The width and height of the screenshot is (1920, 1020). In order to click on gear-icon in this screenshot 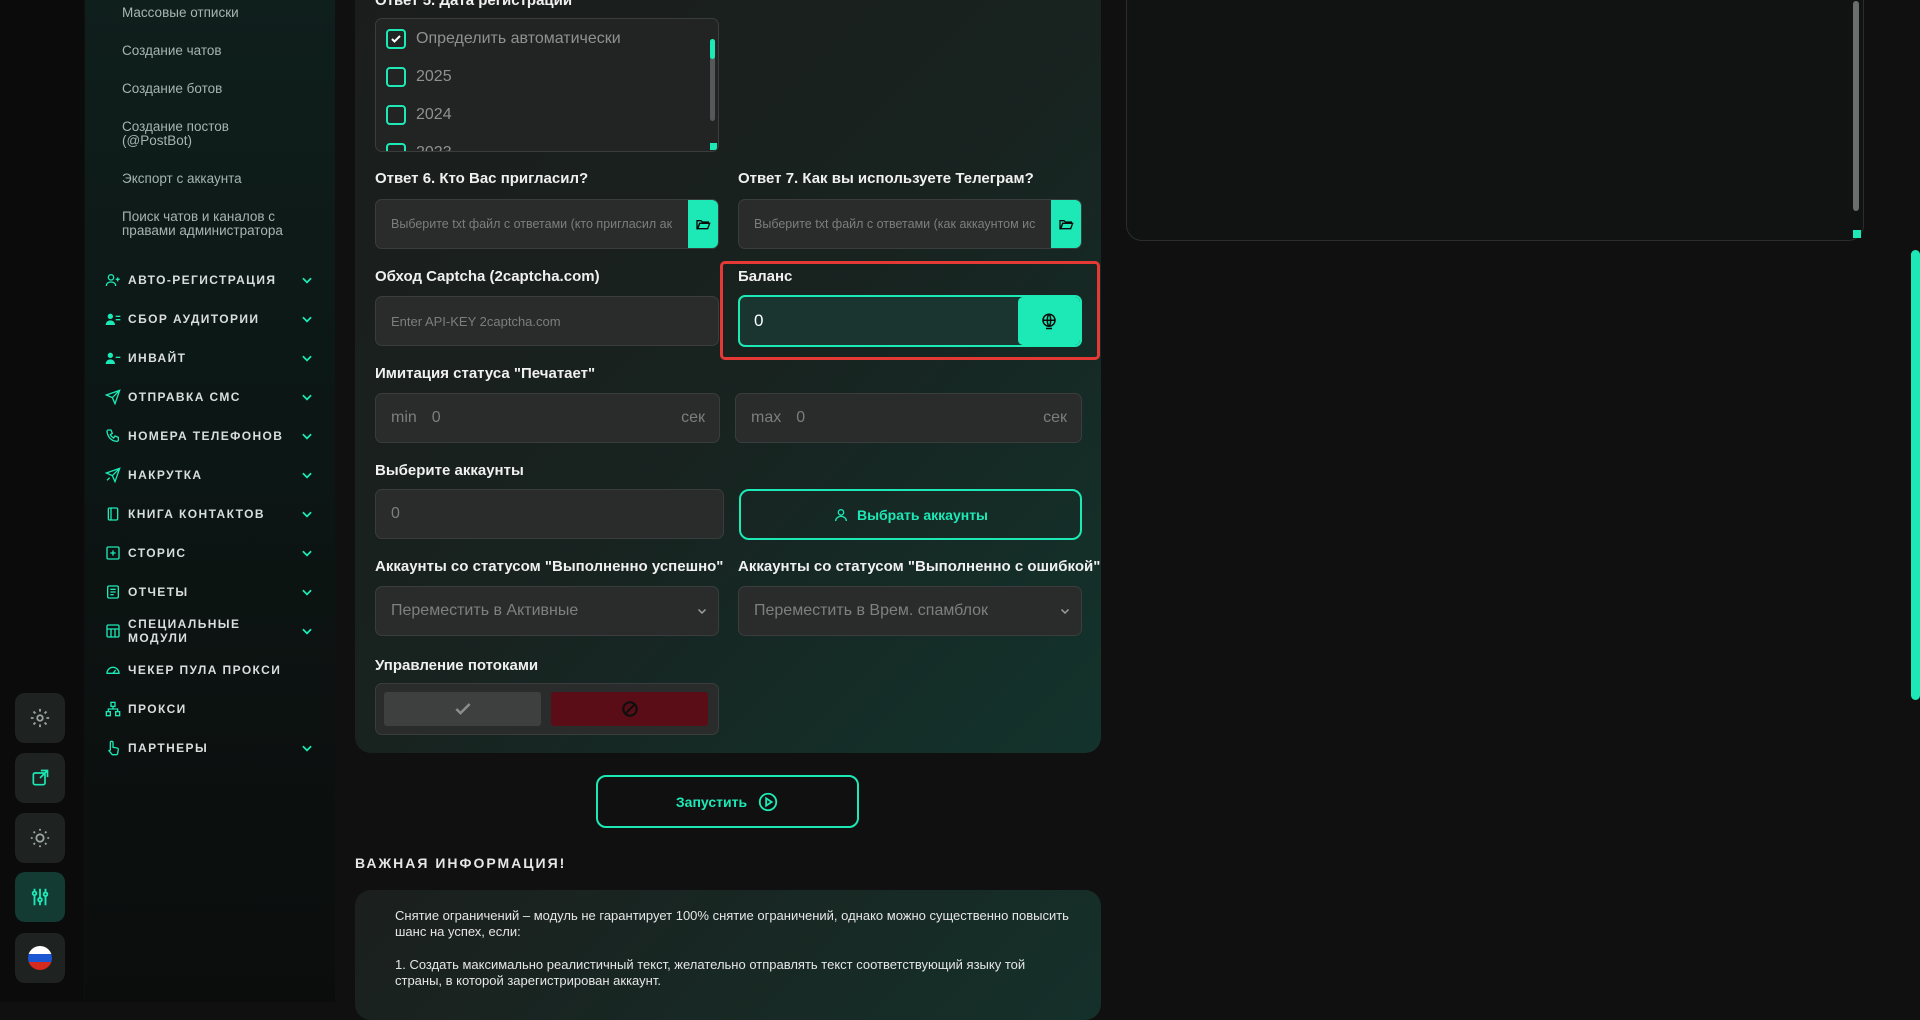, I will do `click(40, 718)`.